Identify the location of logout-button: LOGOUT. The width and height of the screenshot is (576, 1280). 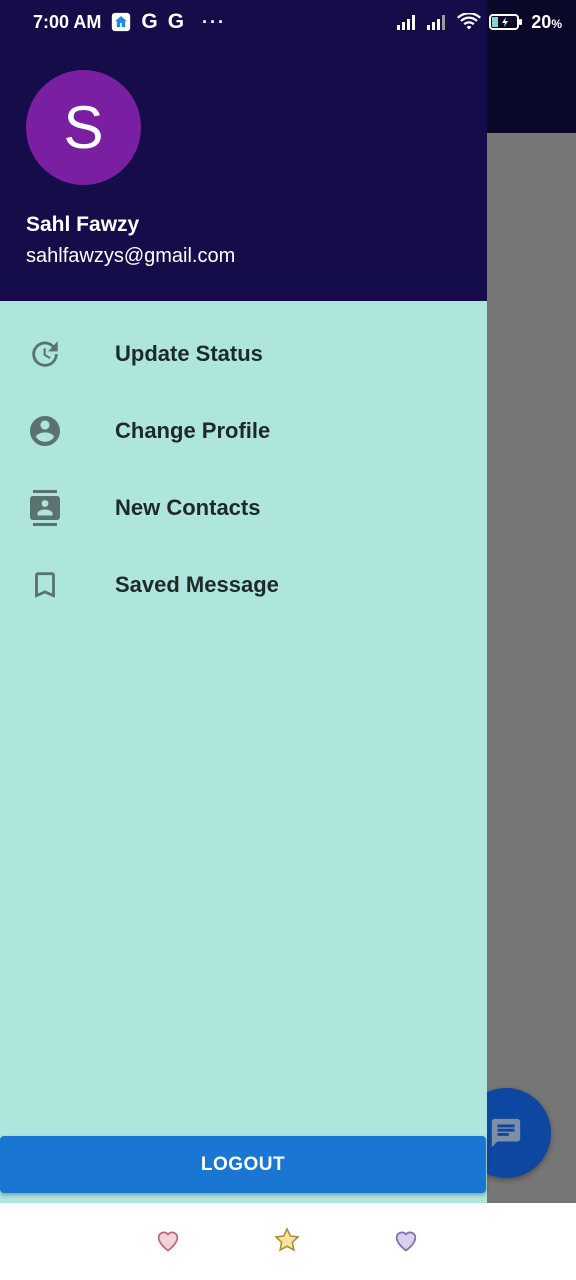
(243, 1164).